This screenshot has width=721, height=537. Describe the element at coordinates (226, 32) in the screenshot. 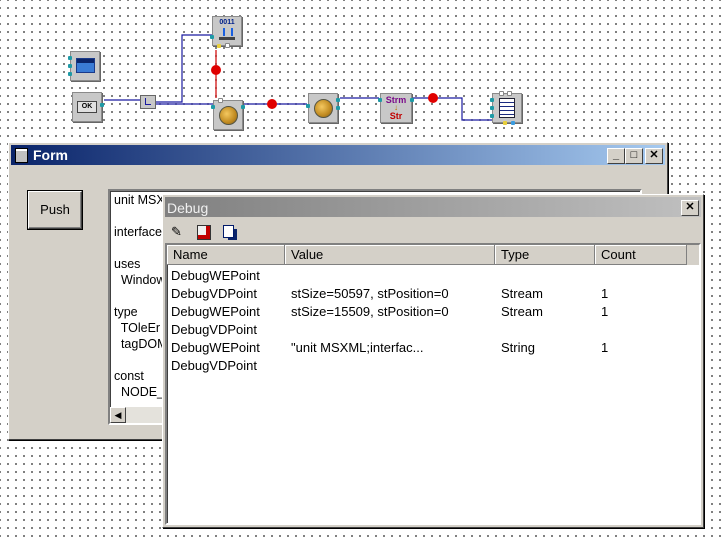

I see `file-load-component: 0011` at that location.